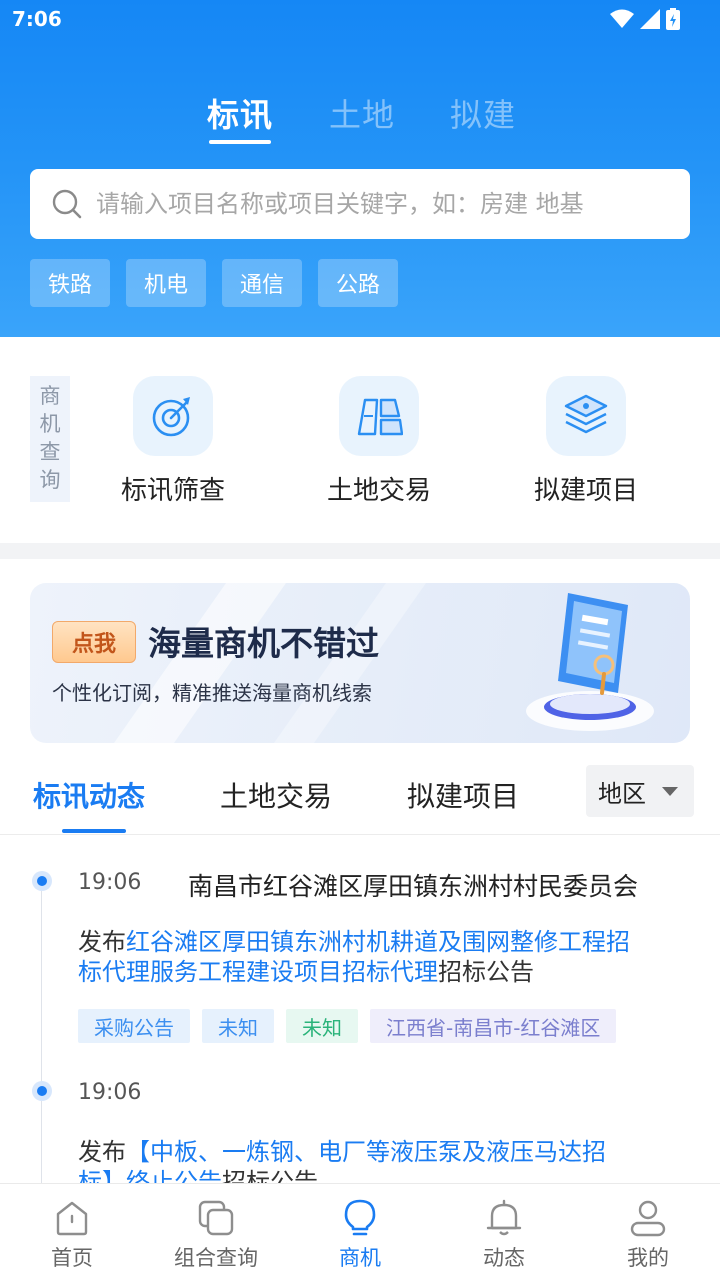 This screenshot has height=1280, width=720. I want to click on nav-business: 商机, so click(360, 1232).